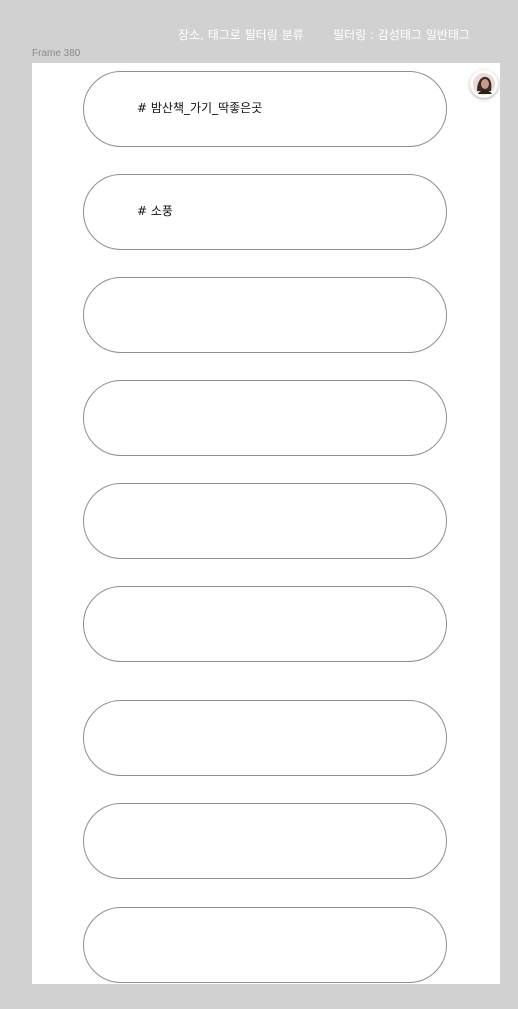 Image resolution: width=518 pixels, height=1009 pixels. I want to click on user-avatar-icon, so click(484, 84).